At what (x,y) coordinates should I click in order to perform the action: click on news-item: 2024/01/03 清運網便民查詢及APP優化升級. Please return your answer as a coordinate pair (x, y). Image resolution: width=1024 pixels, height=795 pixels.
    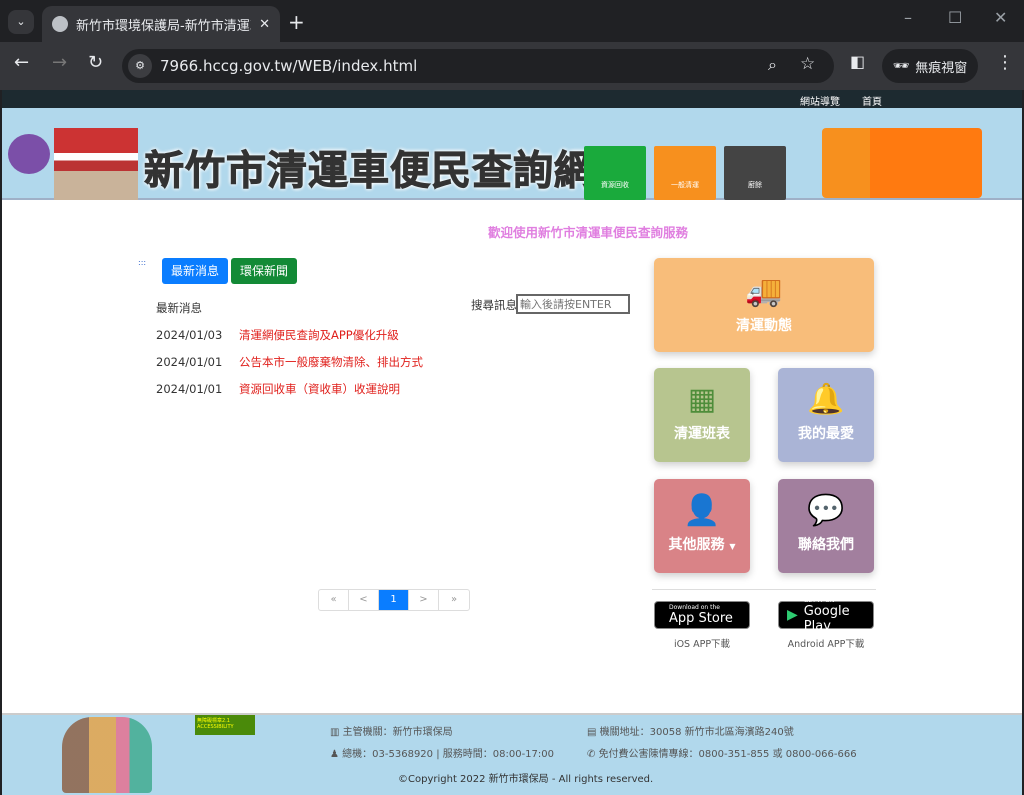
    Looking at the image, I should click on (277, 335).